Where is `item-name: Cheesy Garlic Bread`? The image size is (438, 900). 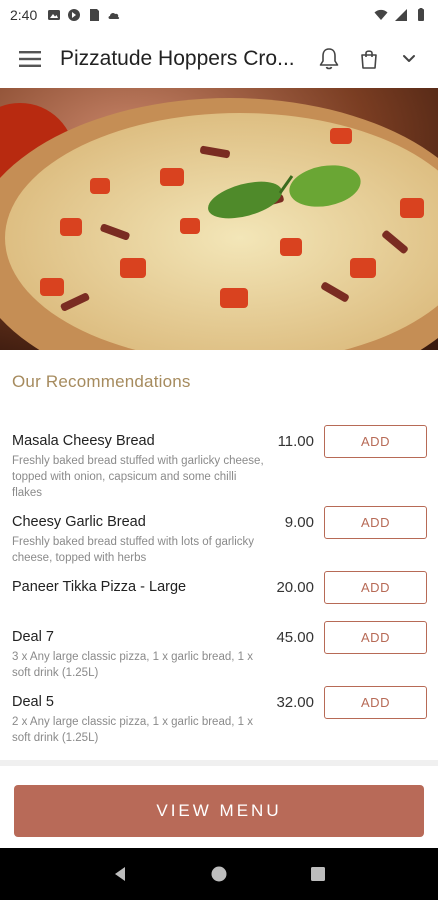
item-name: Cheesy Garlic Bread is located at coordinates (79, 522).